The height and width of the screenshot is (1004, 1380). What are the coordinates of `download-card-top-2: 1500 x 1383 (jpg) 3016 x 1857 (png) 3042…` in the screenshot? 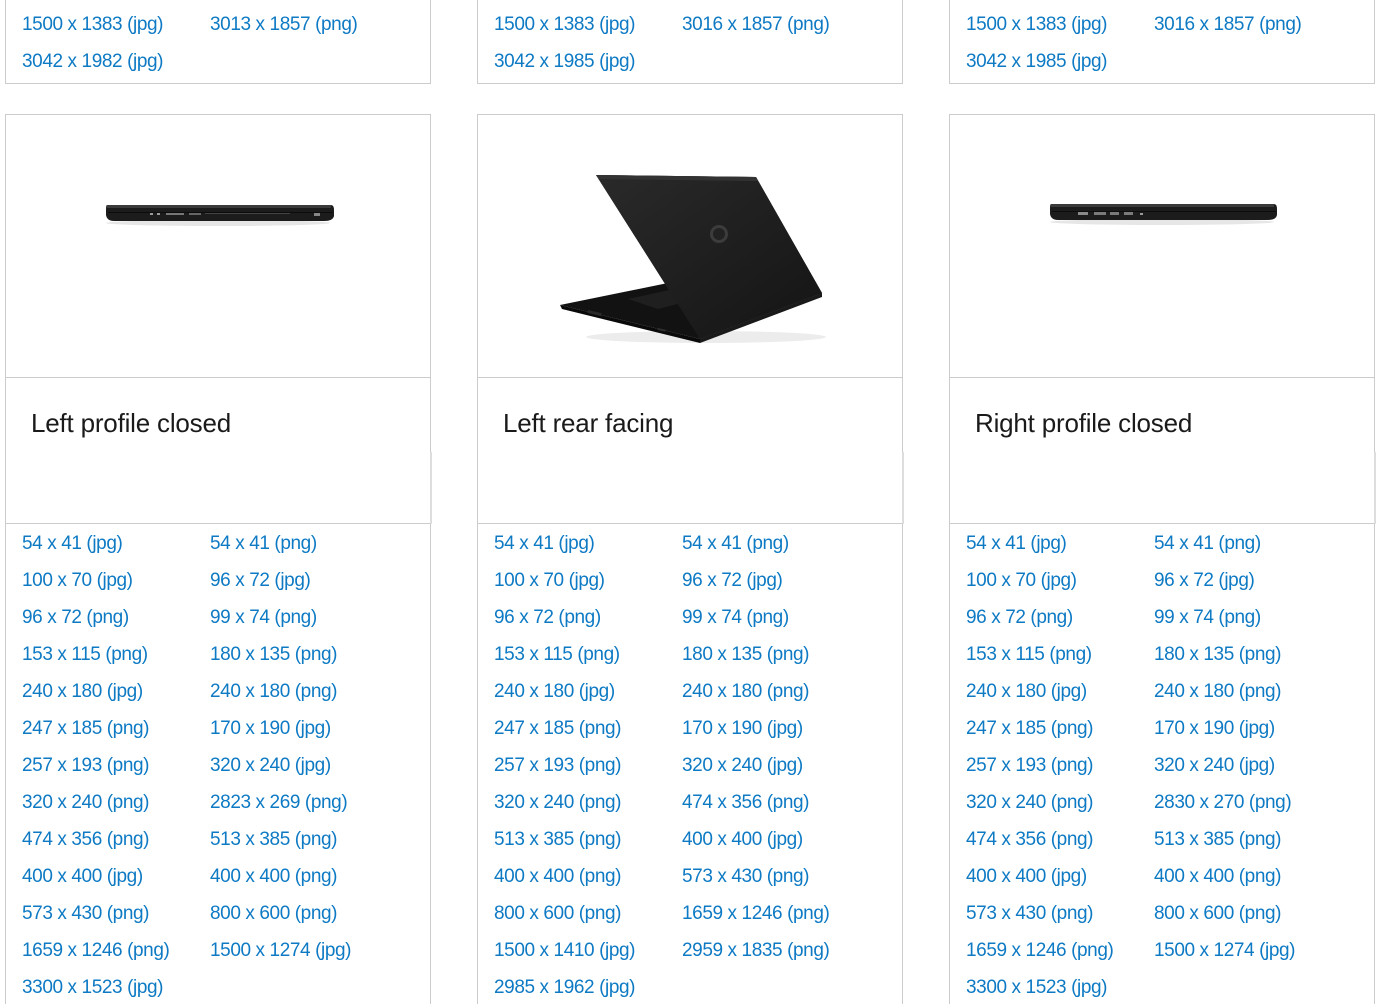 It's located at (690, 42).